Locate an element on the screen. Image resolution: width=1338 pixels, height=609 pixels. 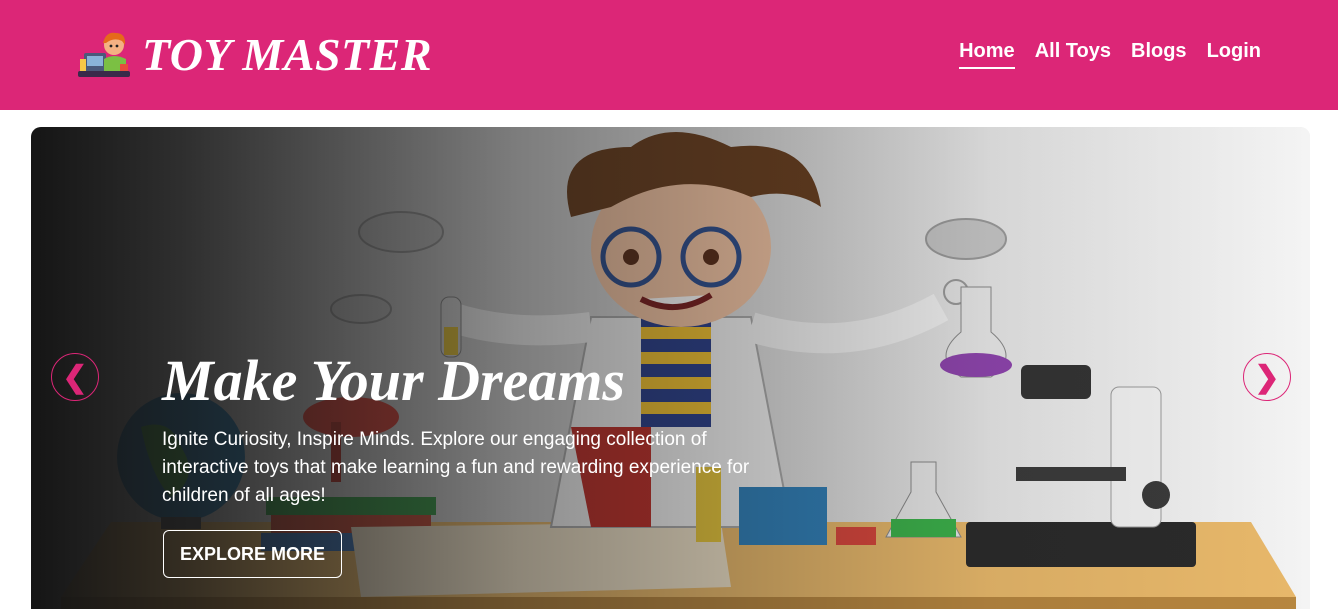
chevron-right-icon: ❯ is located at coordinates (1267, 377).